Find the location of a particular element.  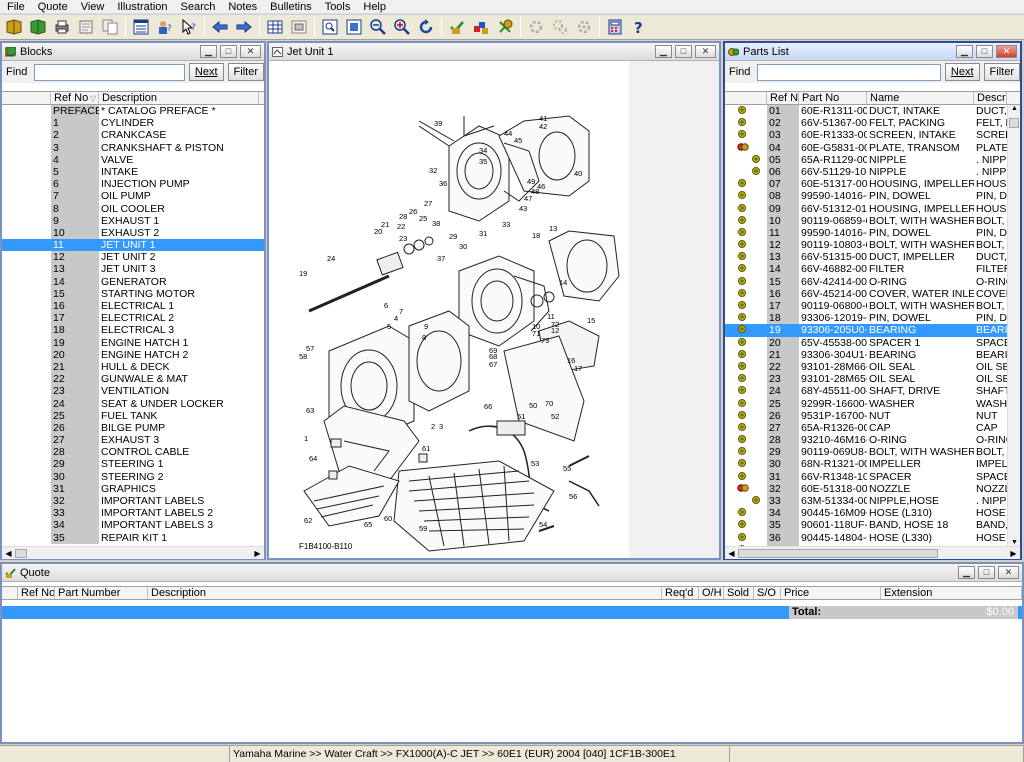

quote-col-so: S/O is located at coordinates (767, 593).